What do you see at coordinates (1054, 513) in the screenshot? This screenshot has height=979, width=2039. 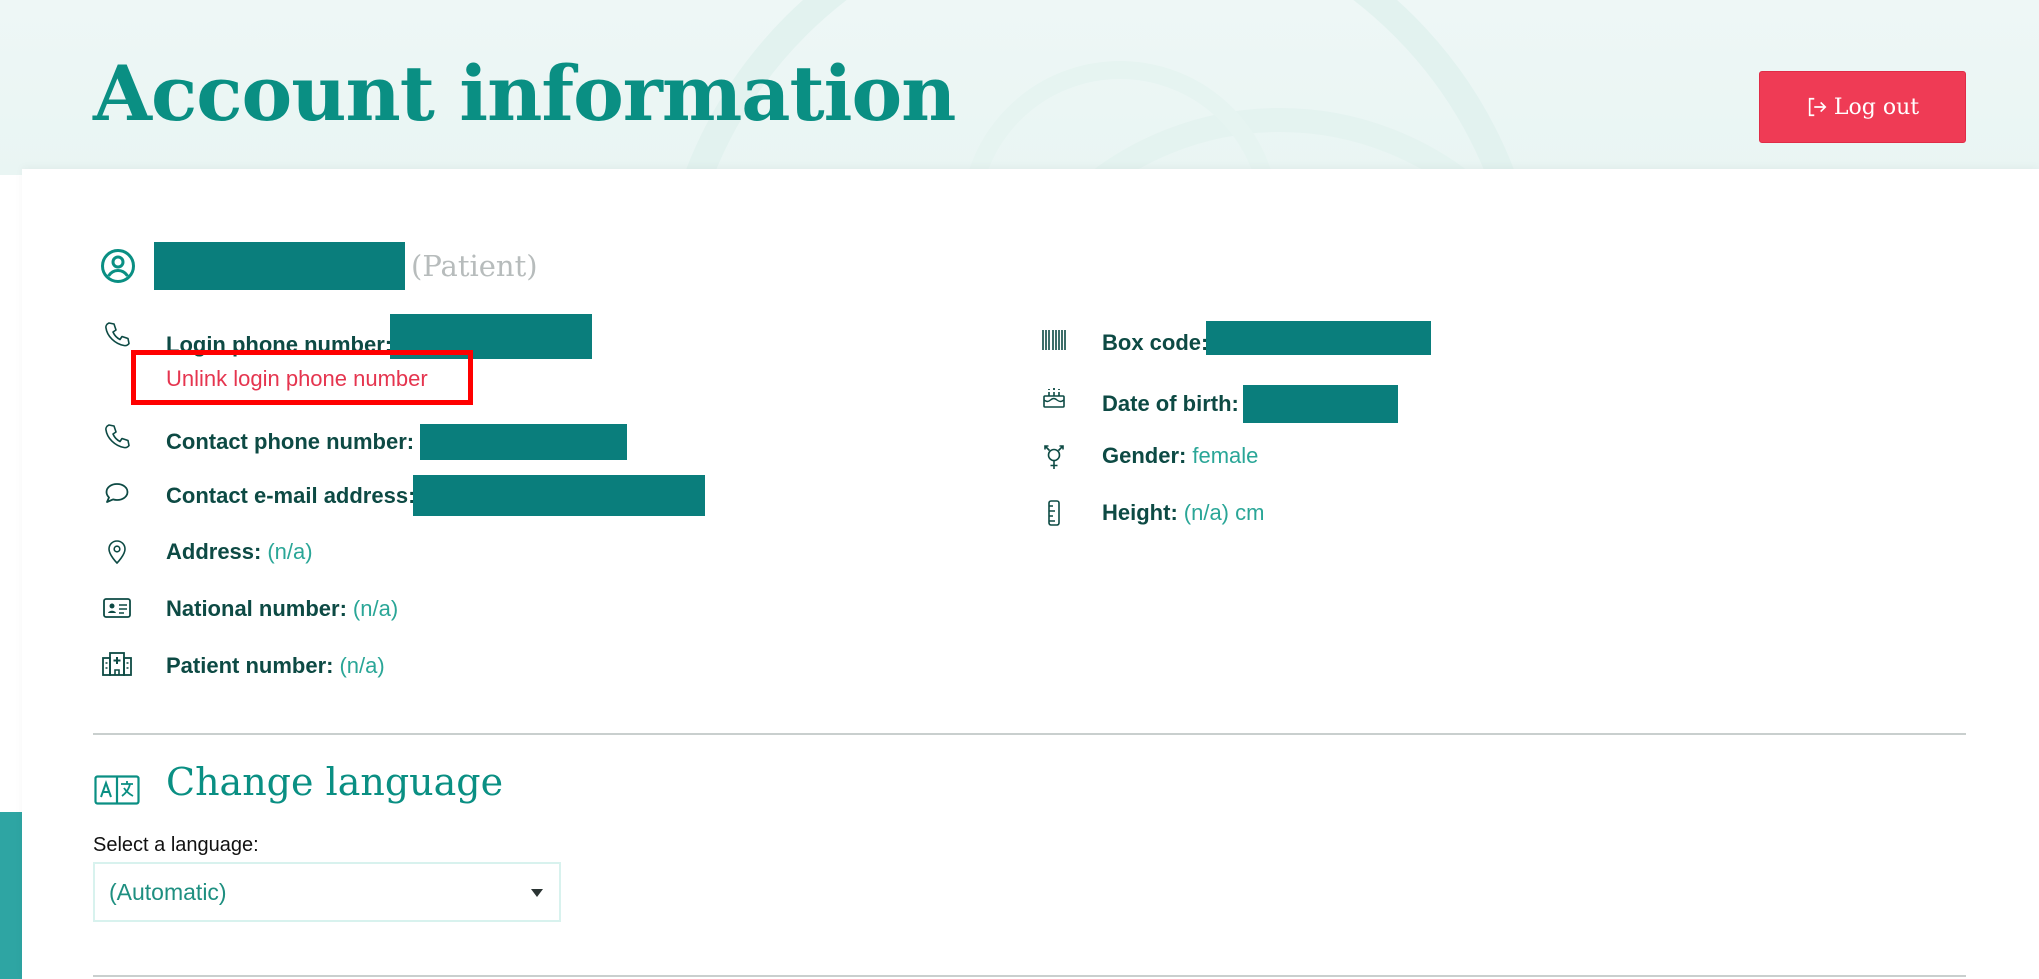 I see `ruler-icon` at bounding box center [1054, 513].